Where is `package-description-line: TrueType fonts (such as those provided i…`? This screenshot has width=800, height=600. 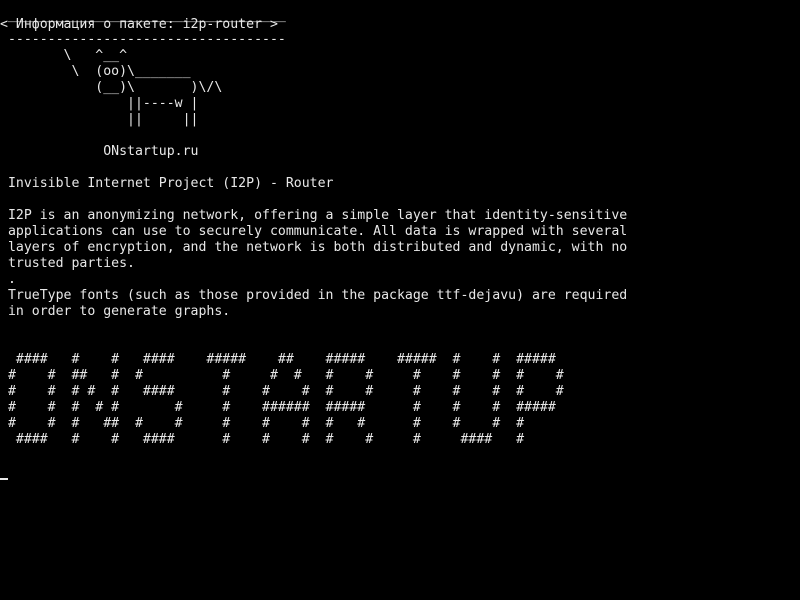 package-description-line: TrueType fonts (such as those provided i… is located at coordinates (314, 295).